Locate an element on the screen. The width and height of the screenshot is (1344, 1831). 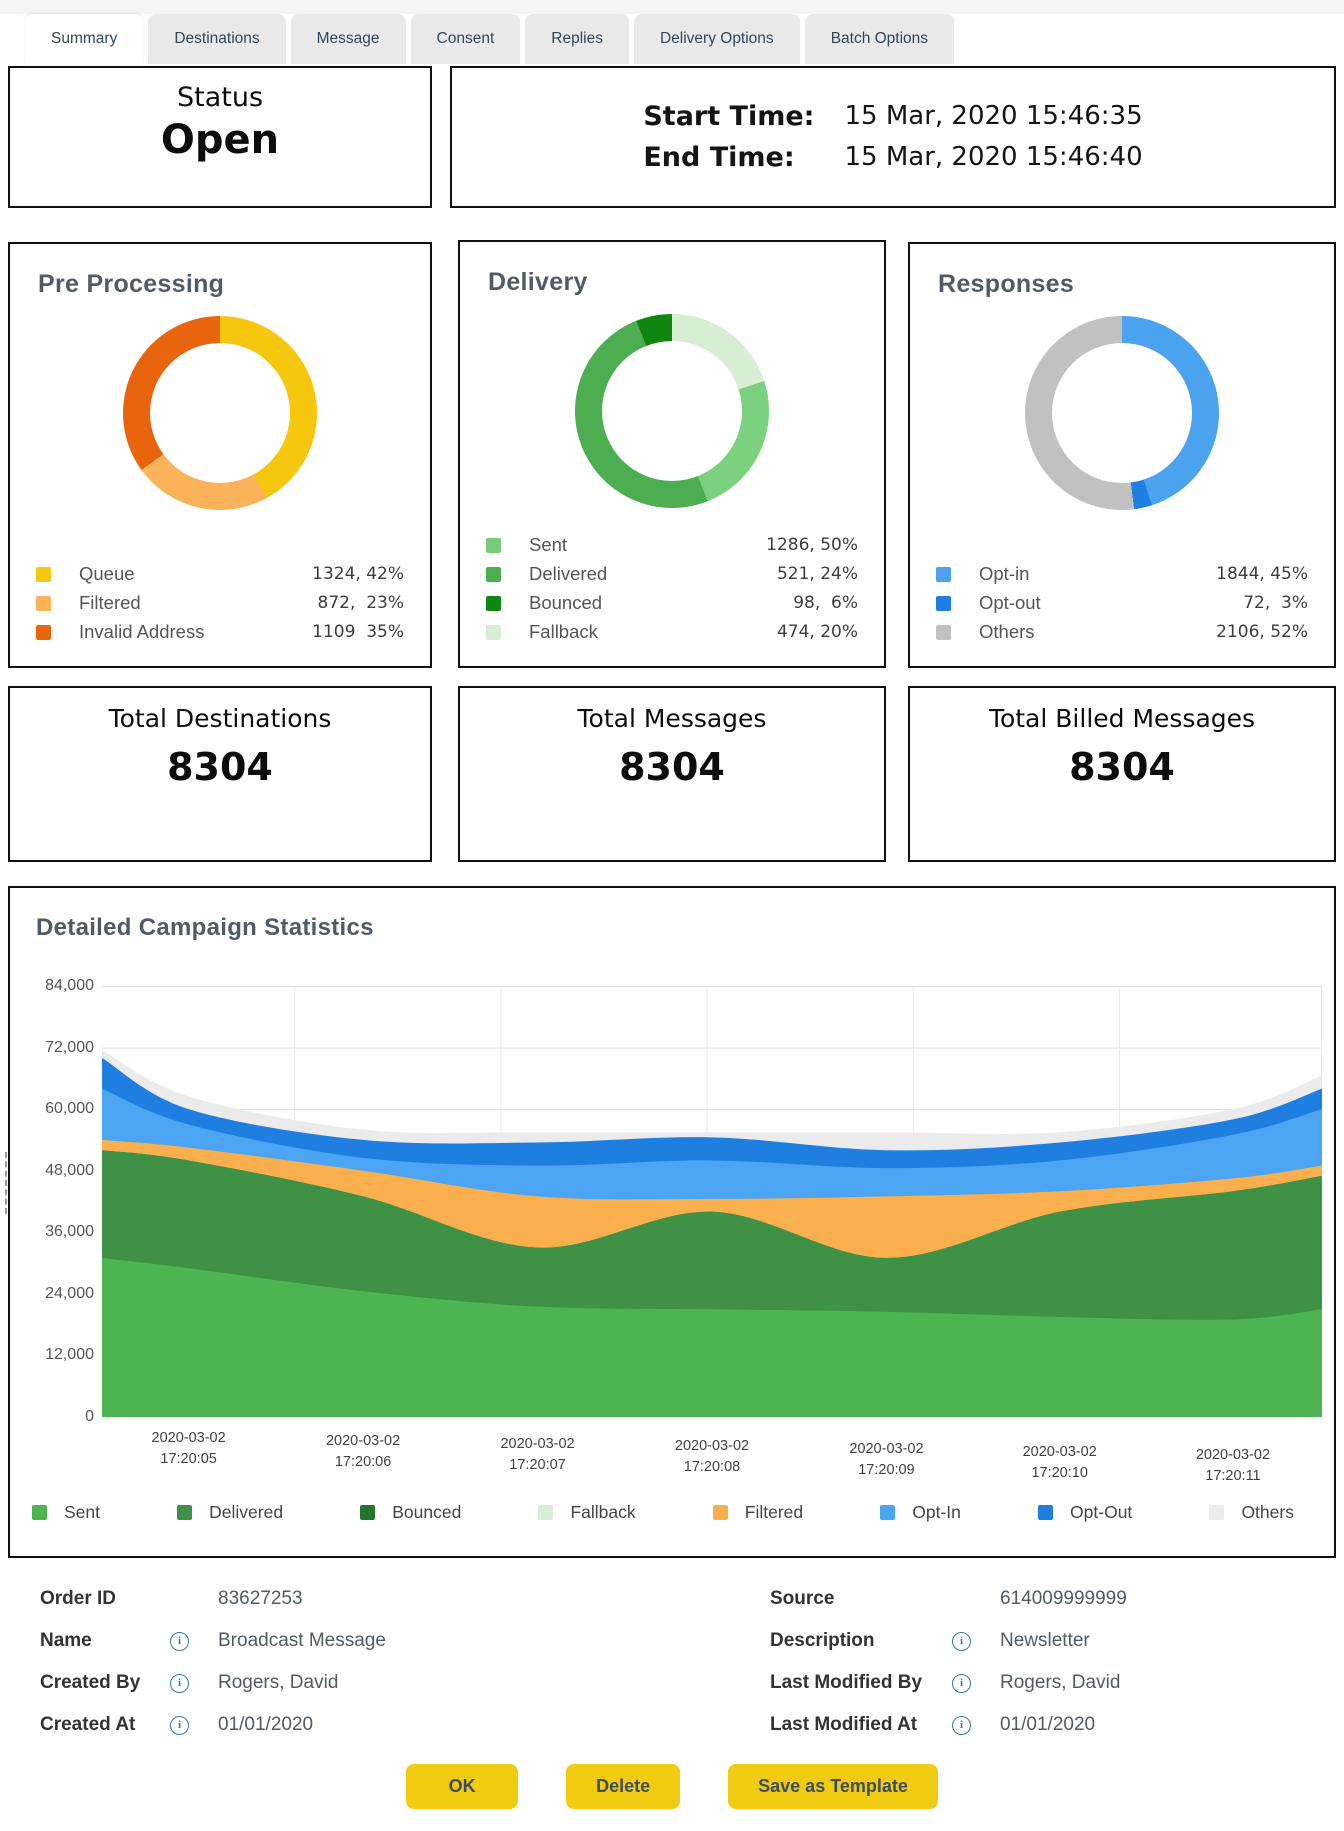
detail-label: Name is located at coordinates (66, 1640).